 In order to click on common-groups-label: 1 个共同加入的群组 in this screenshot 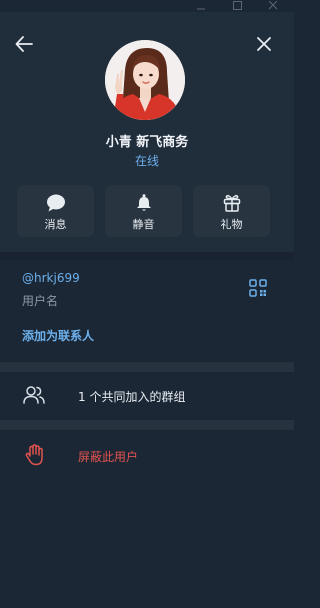, I will do `click(132, 397)`.